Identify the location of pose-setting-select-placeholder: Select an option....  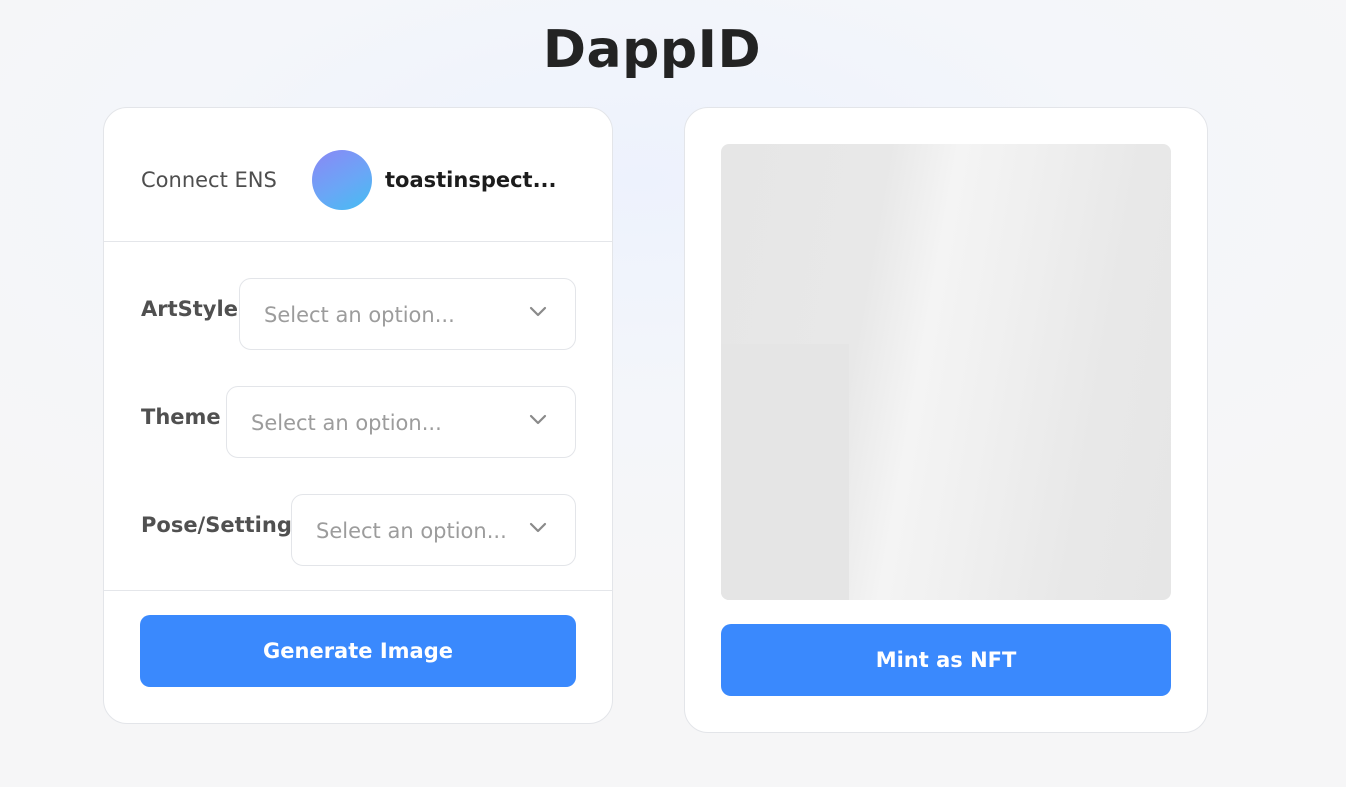
(411, 531).